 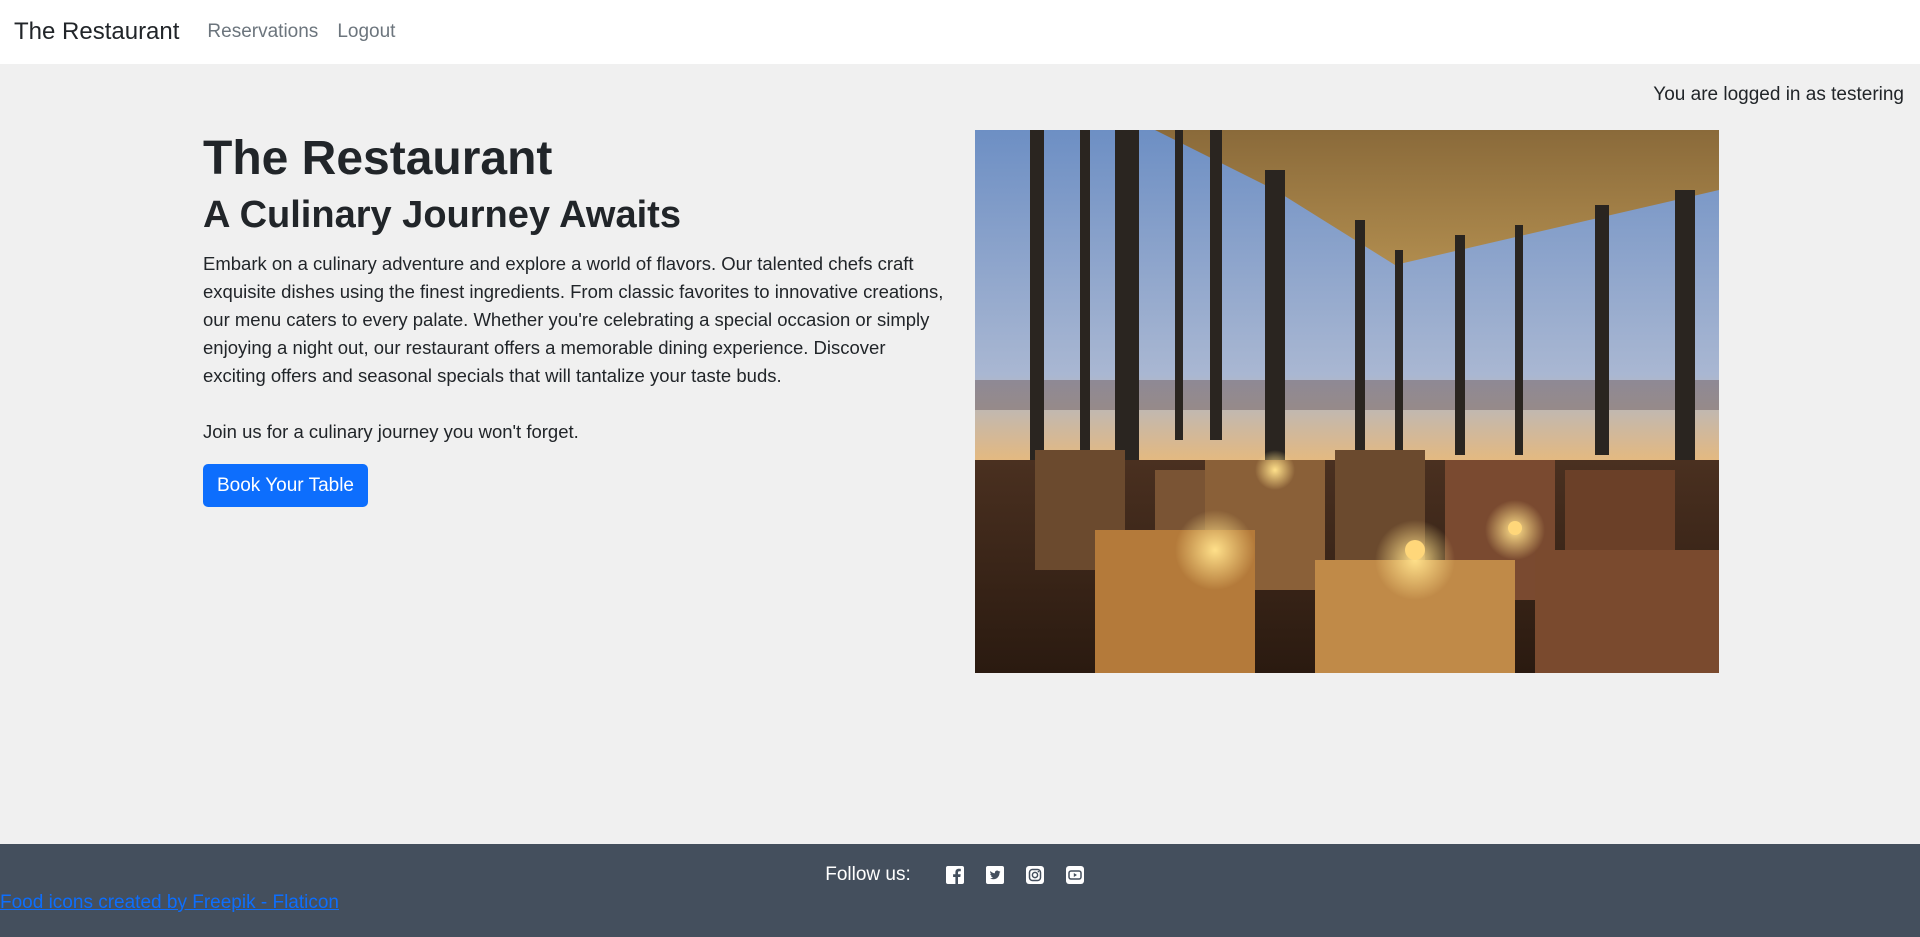 What do you see at coordinates (994, 875) in the screenshot?
I see `twitter-icon` at bounding box center [994, 875].